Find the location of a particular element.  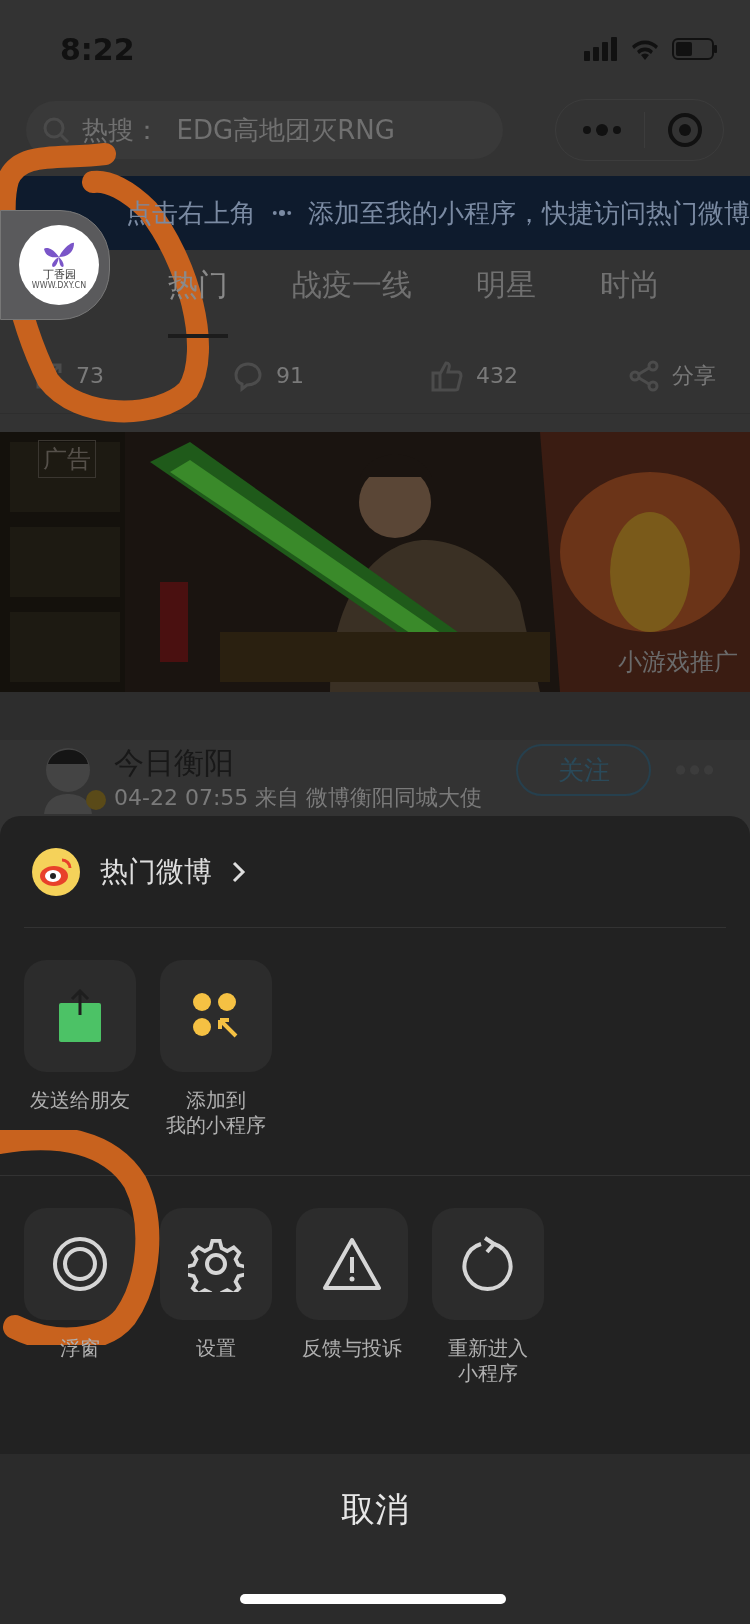

action-label: 发送给朋友 is located at coordinates (80, 1100).